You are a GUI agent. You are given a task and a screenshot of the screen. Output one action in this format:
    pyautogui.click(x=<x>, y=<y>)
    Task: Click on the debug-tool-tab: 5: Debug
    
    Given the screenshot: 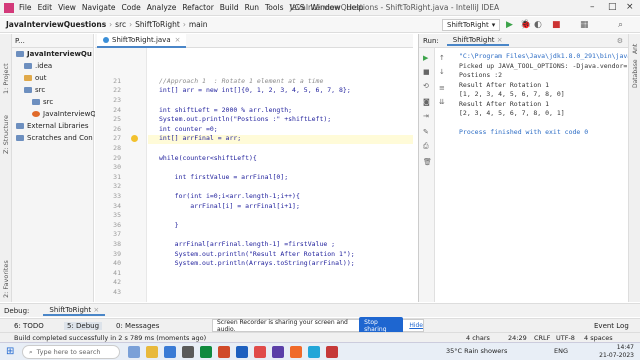 What is the action you would take?
    pyautogui.click(x=83, y=326)
    